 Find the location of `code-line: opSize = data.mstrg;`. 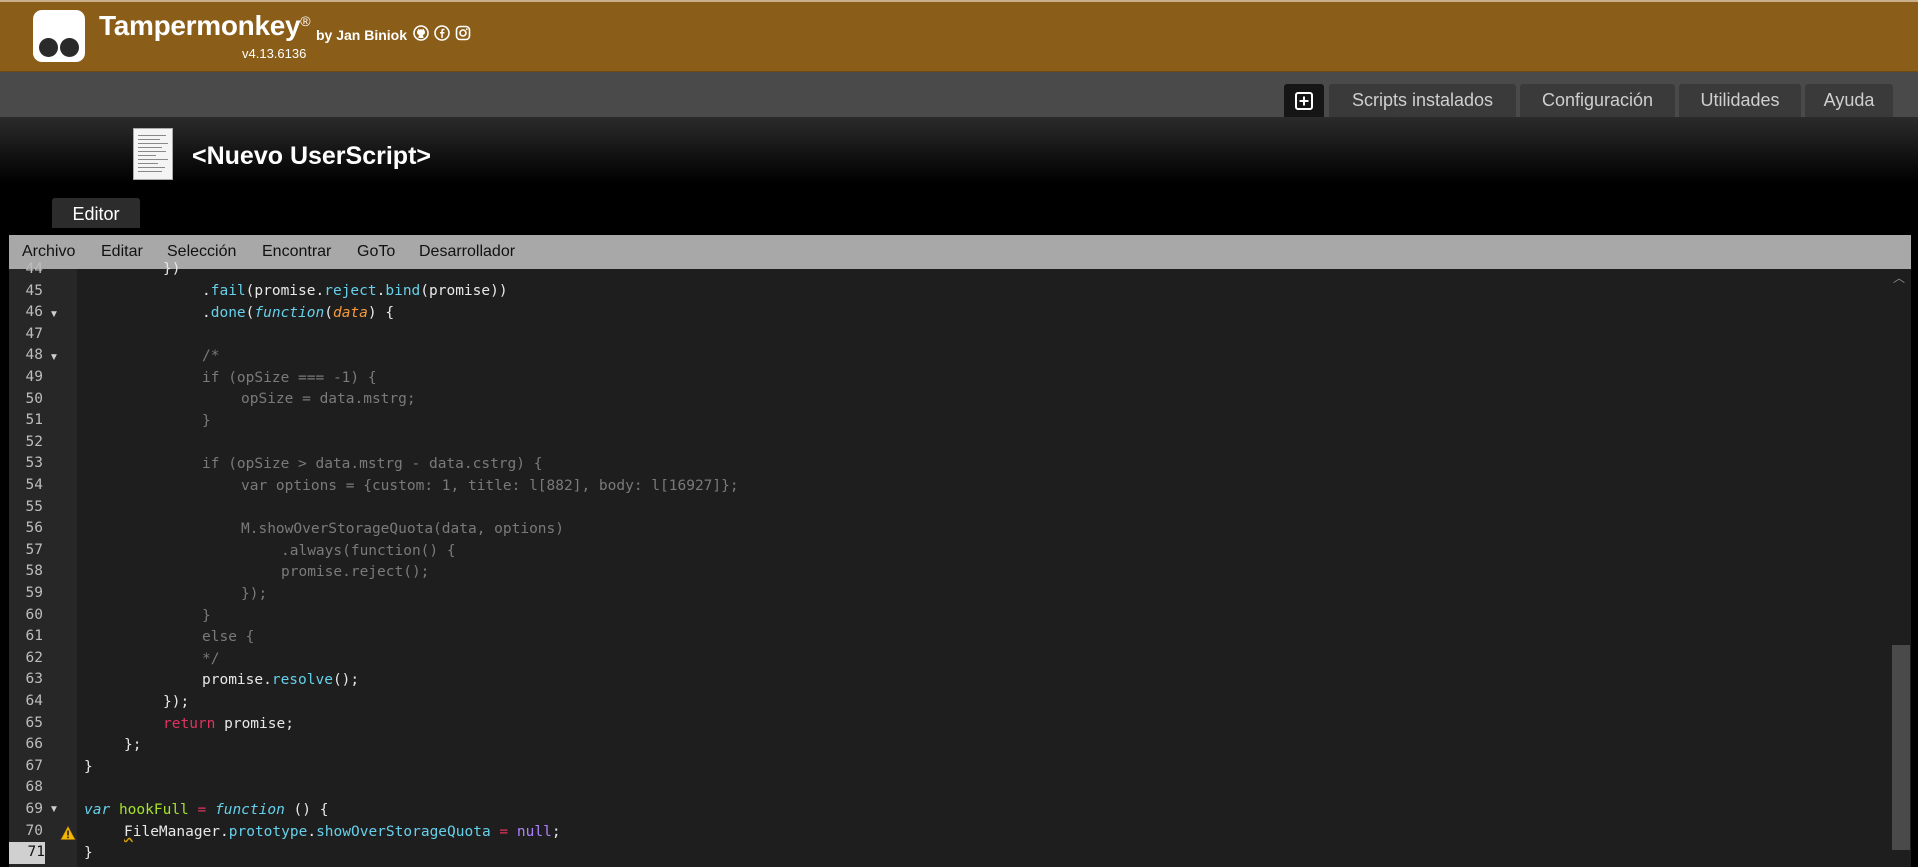

code-line: opSize = data.mstrg; is located at coordinates (328, 399).